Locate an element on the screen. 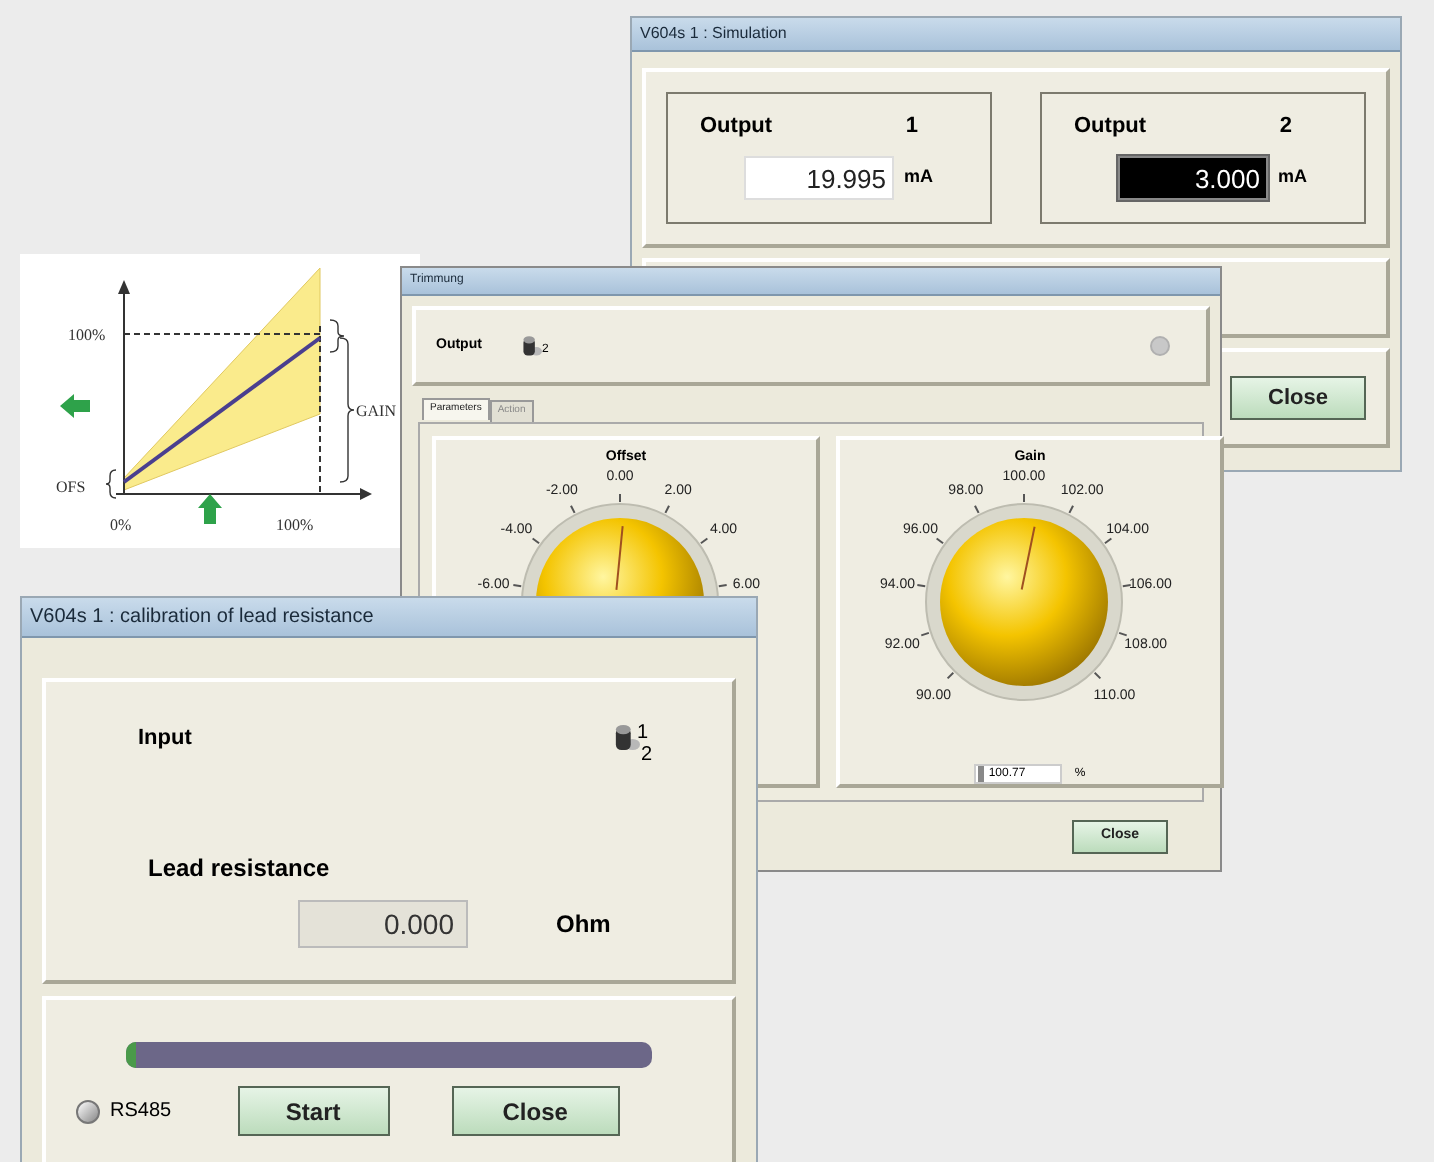  value-field: 3.000 is located at coordinates (1193, 177).